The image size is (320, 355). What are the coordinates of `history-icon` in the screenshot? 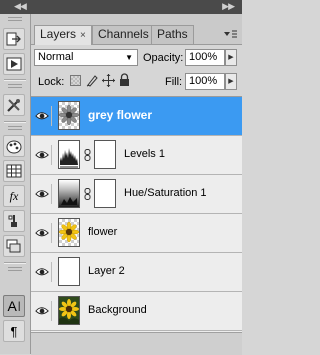 It's located at (14, 39).